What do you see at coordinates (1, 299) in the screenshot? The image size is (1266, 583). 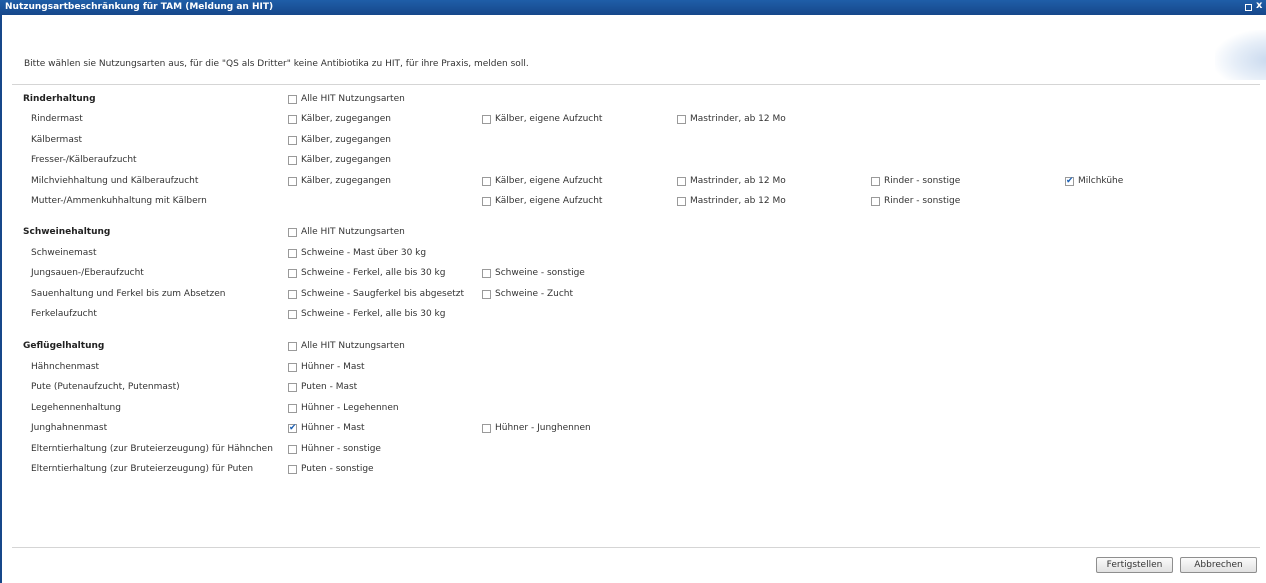 I see `window-border` at bounding box center [1, 299].